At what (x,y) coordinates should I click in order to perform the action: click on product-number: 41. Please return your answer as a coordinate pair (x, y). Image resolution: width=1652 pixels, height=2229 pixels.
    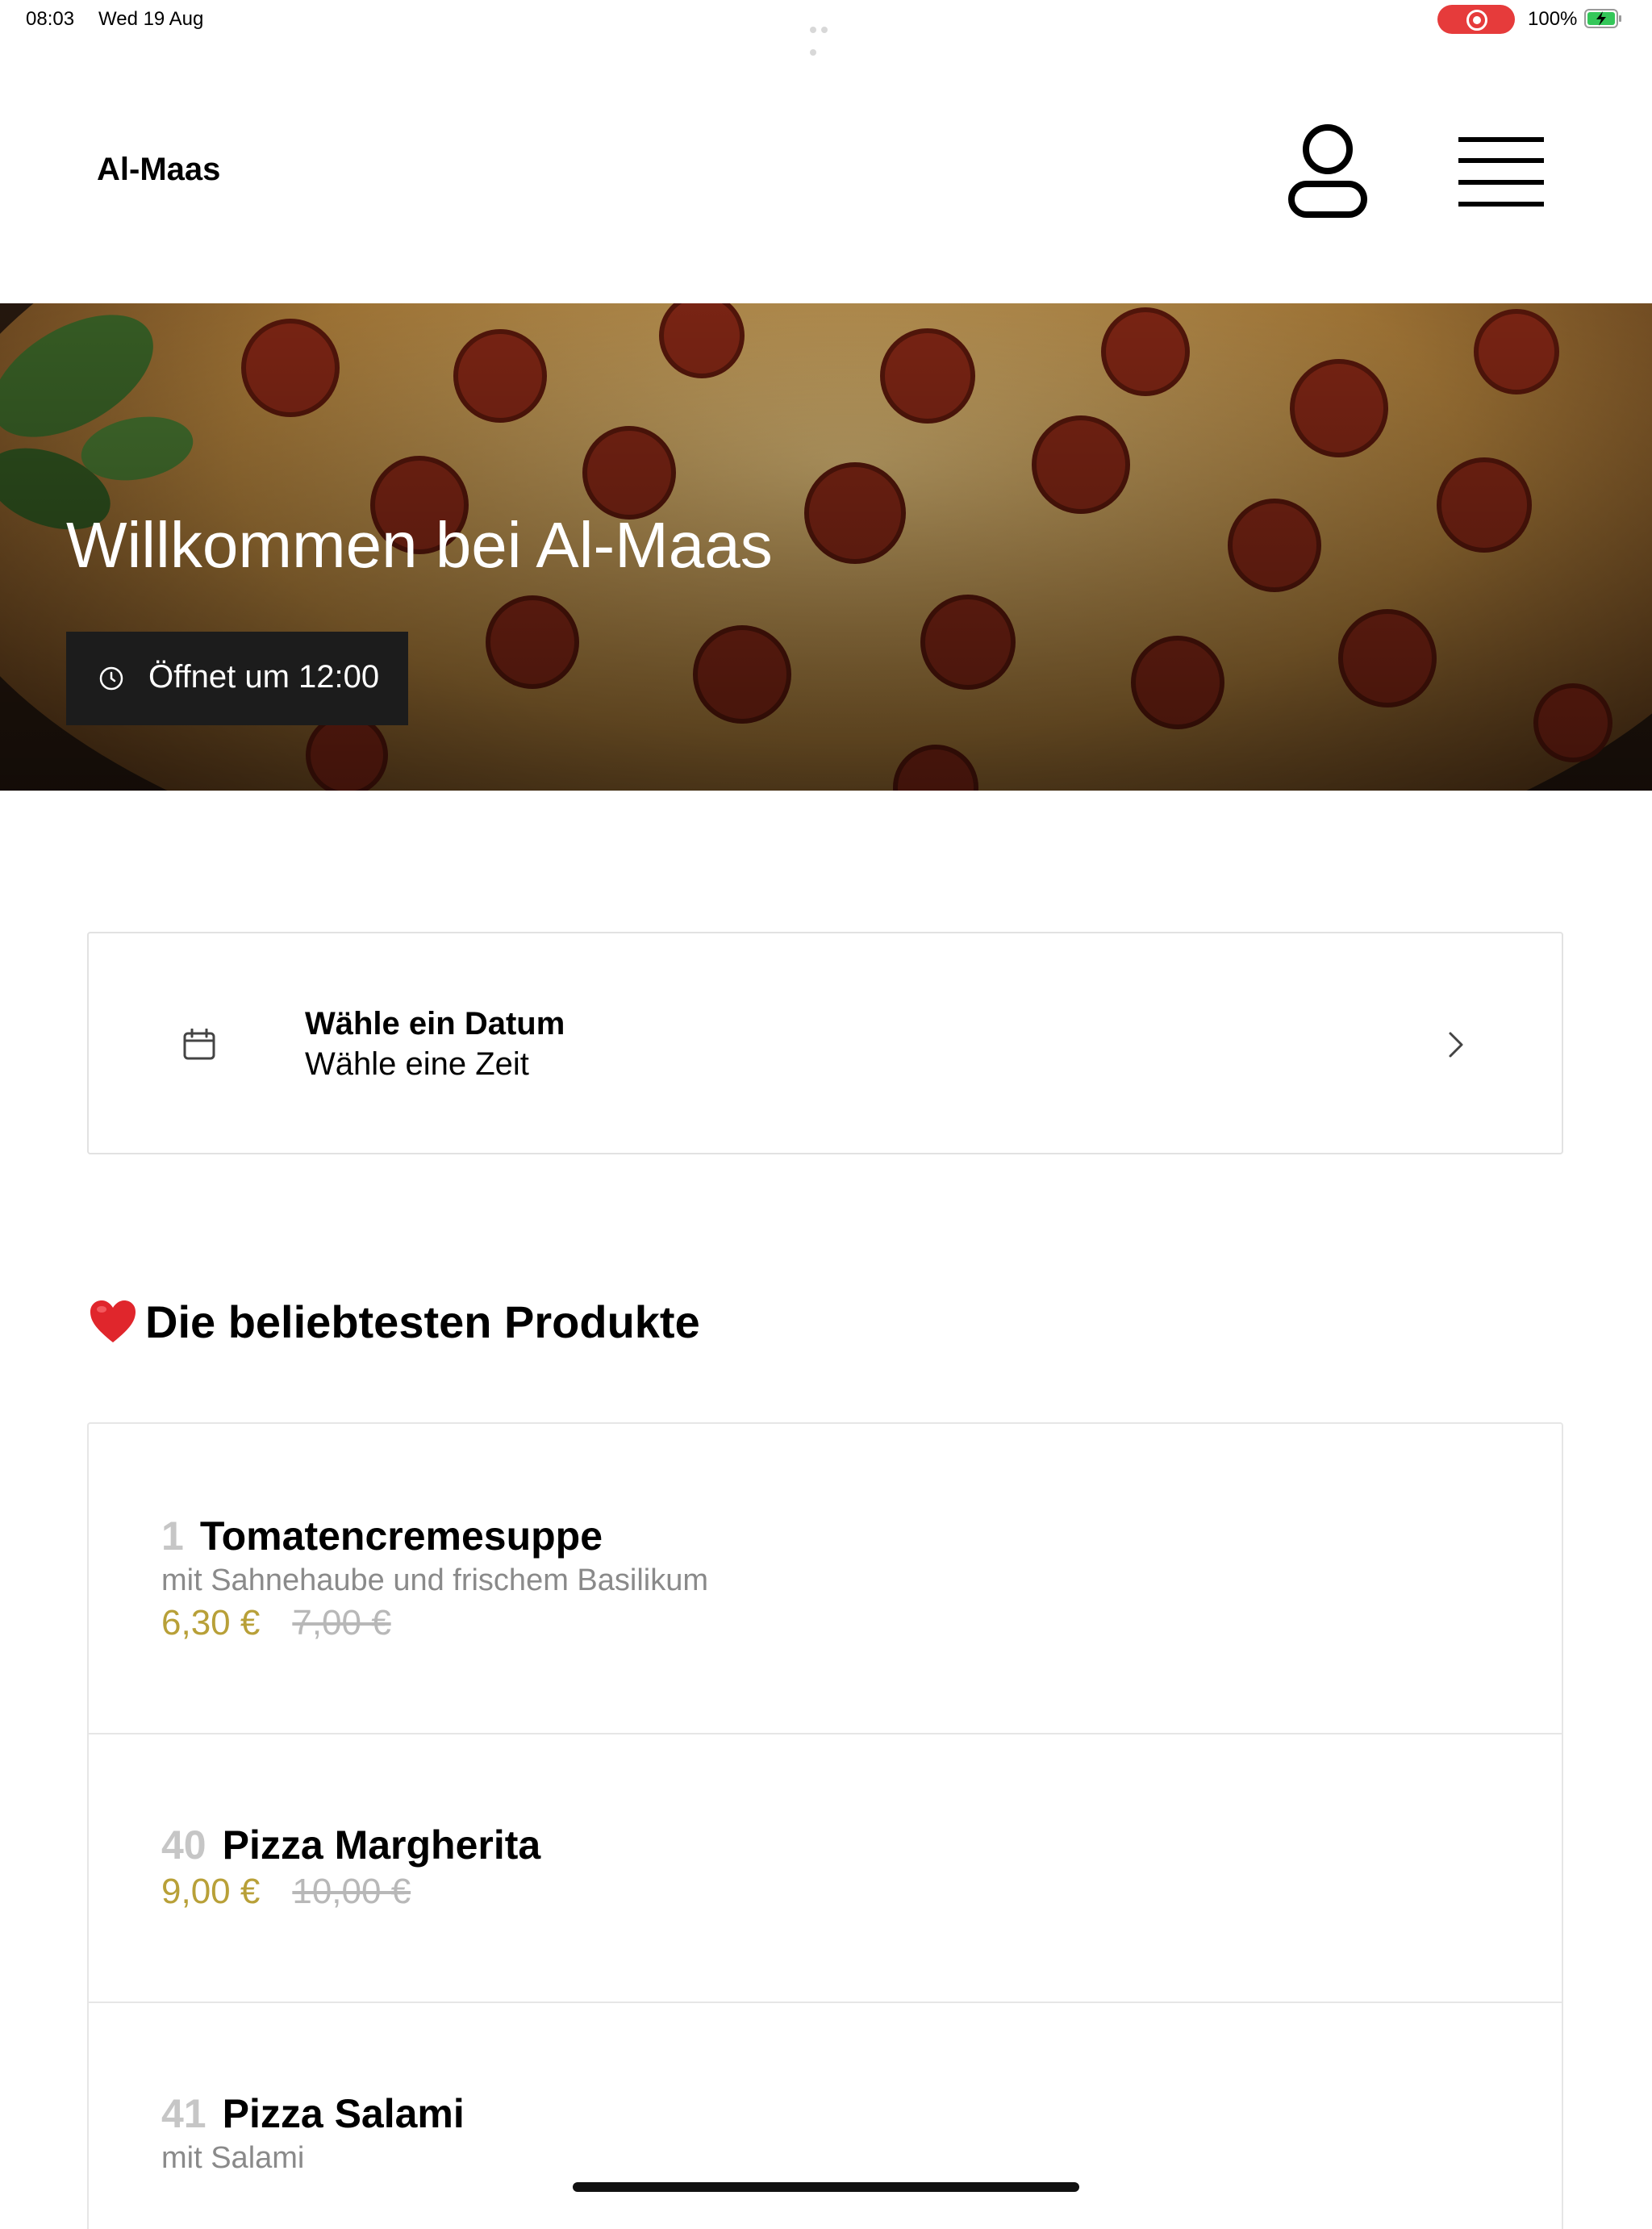
    Looking at the image, I should click on (183, 2113).